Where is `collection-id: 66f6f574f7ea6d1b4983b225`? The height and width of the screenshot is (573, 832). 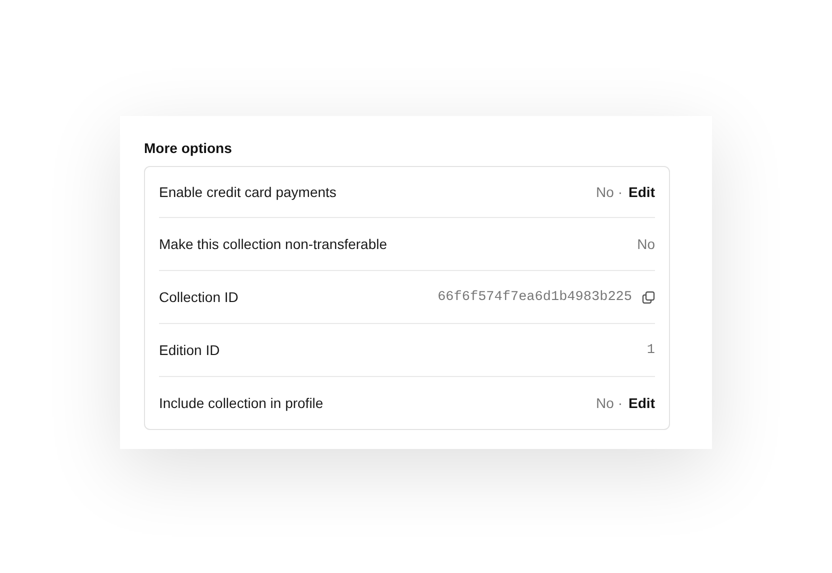 collection-id: 66f6f574f7ea6d1b4983b225 is located at coordinates (535, 297).